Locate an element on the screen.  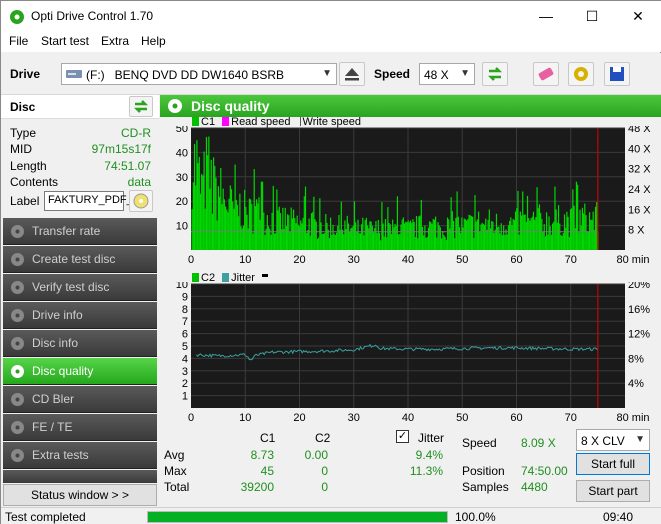
start-full-button: Start full is located at coordinates (613, 464).